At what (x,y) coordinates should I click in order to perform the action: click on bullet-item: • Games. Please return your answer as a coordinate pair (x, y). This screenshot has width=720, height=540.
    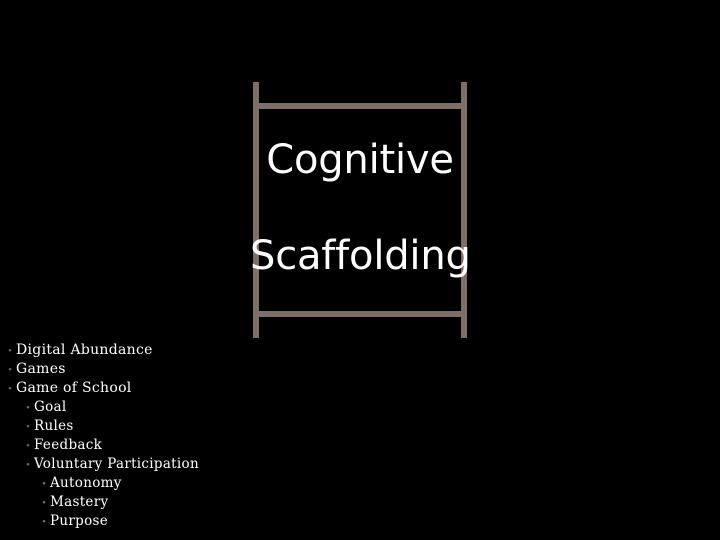
    Looking at the image, I should click on (210, 369).